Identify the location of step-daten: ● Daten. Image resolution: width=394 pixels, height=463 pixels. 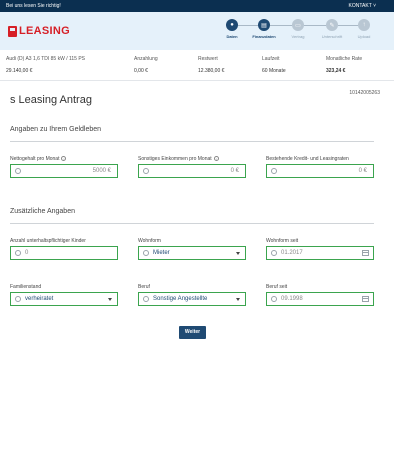
(232, 29).